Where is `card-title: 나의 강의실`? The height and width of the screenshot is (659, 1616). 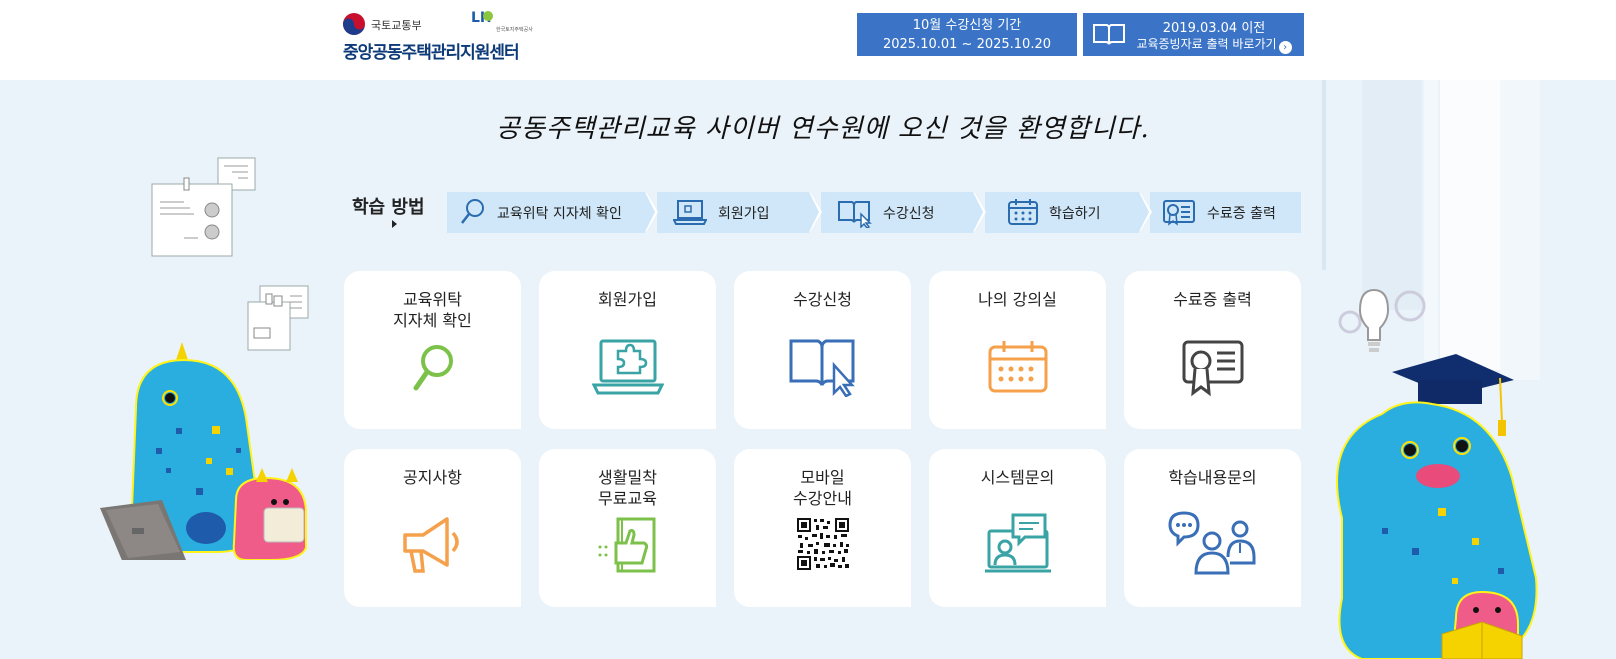
card-title: 나의 강의실 is located at coordinates (1017, 299).